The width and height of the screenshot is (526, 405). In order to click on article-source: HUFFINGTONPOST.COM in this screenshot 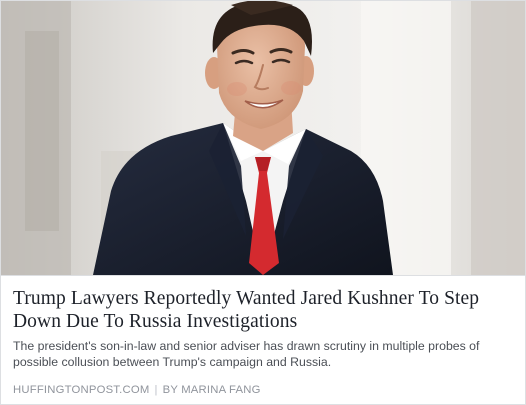, I will do `click(81, 390)`.